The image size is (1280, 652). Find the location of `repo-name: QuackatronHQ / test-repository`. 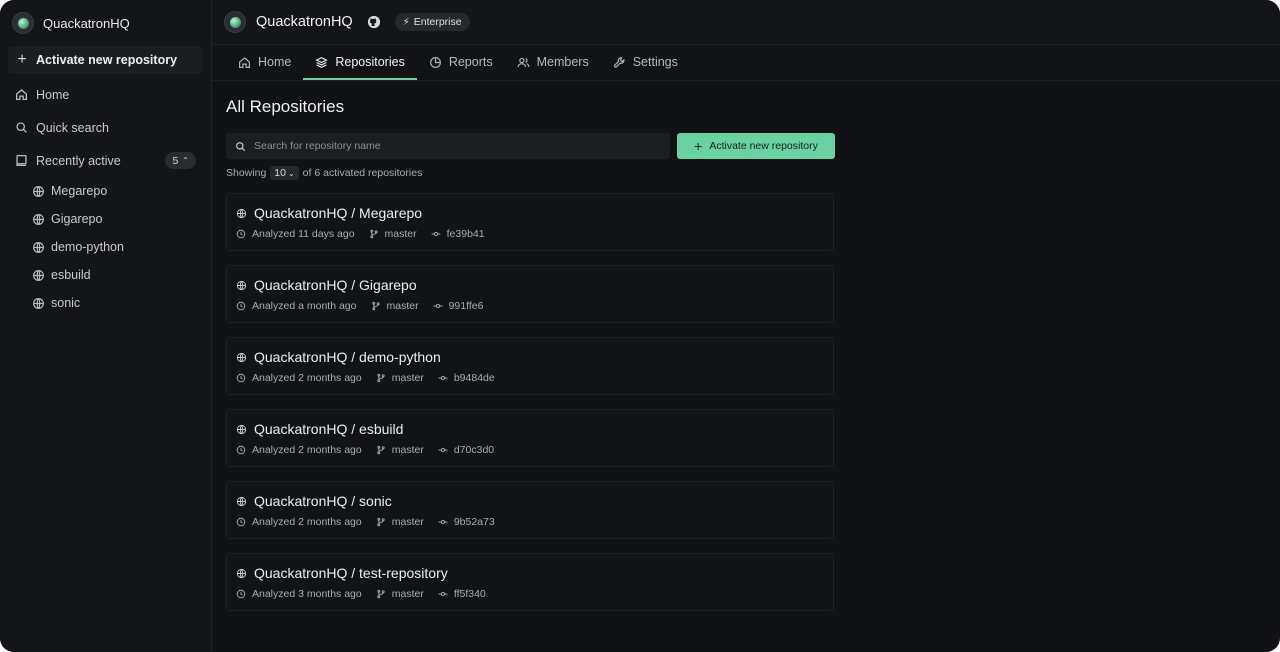

repo-name: QuackatronHQ / test-repository is located at coordinates (351, 573).